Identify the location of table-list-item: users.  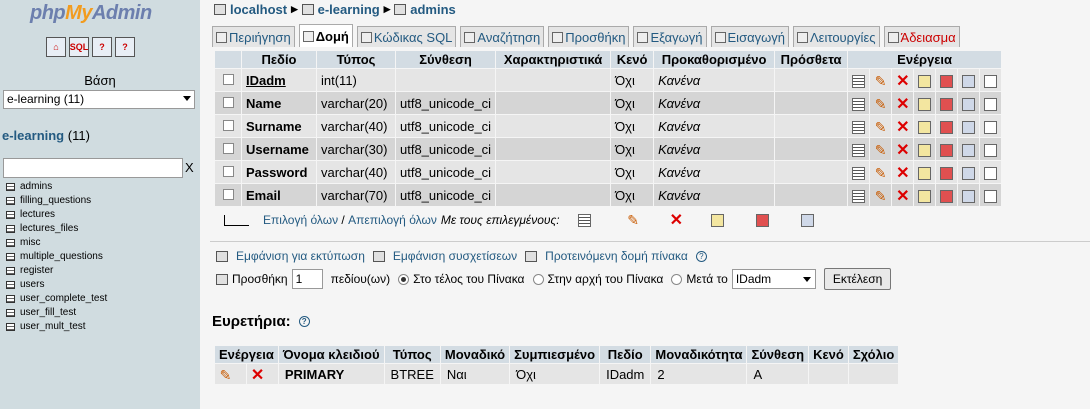
(56, 285).